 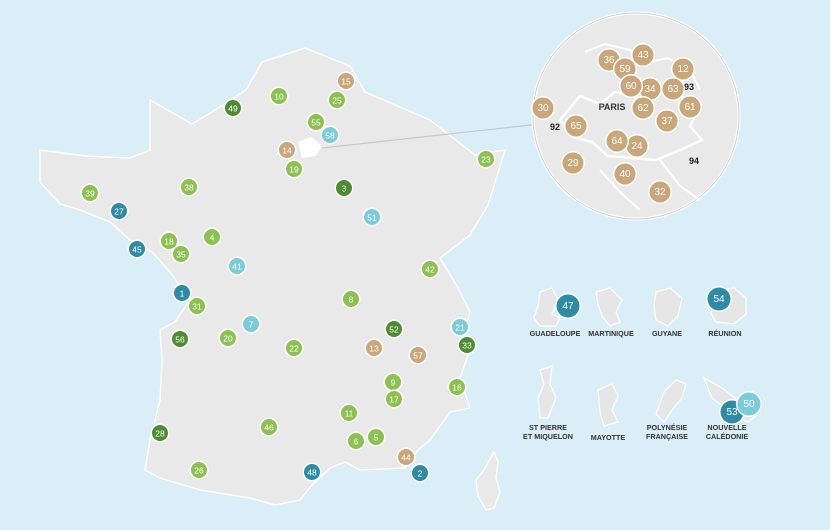 I want to click on marker-21: 21, so click(x=460, y=327).